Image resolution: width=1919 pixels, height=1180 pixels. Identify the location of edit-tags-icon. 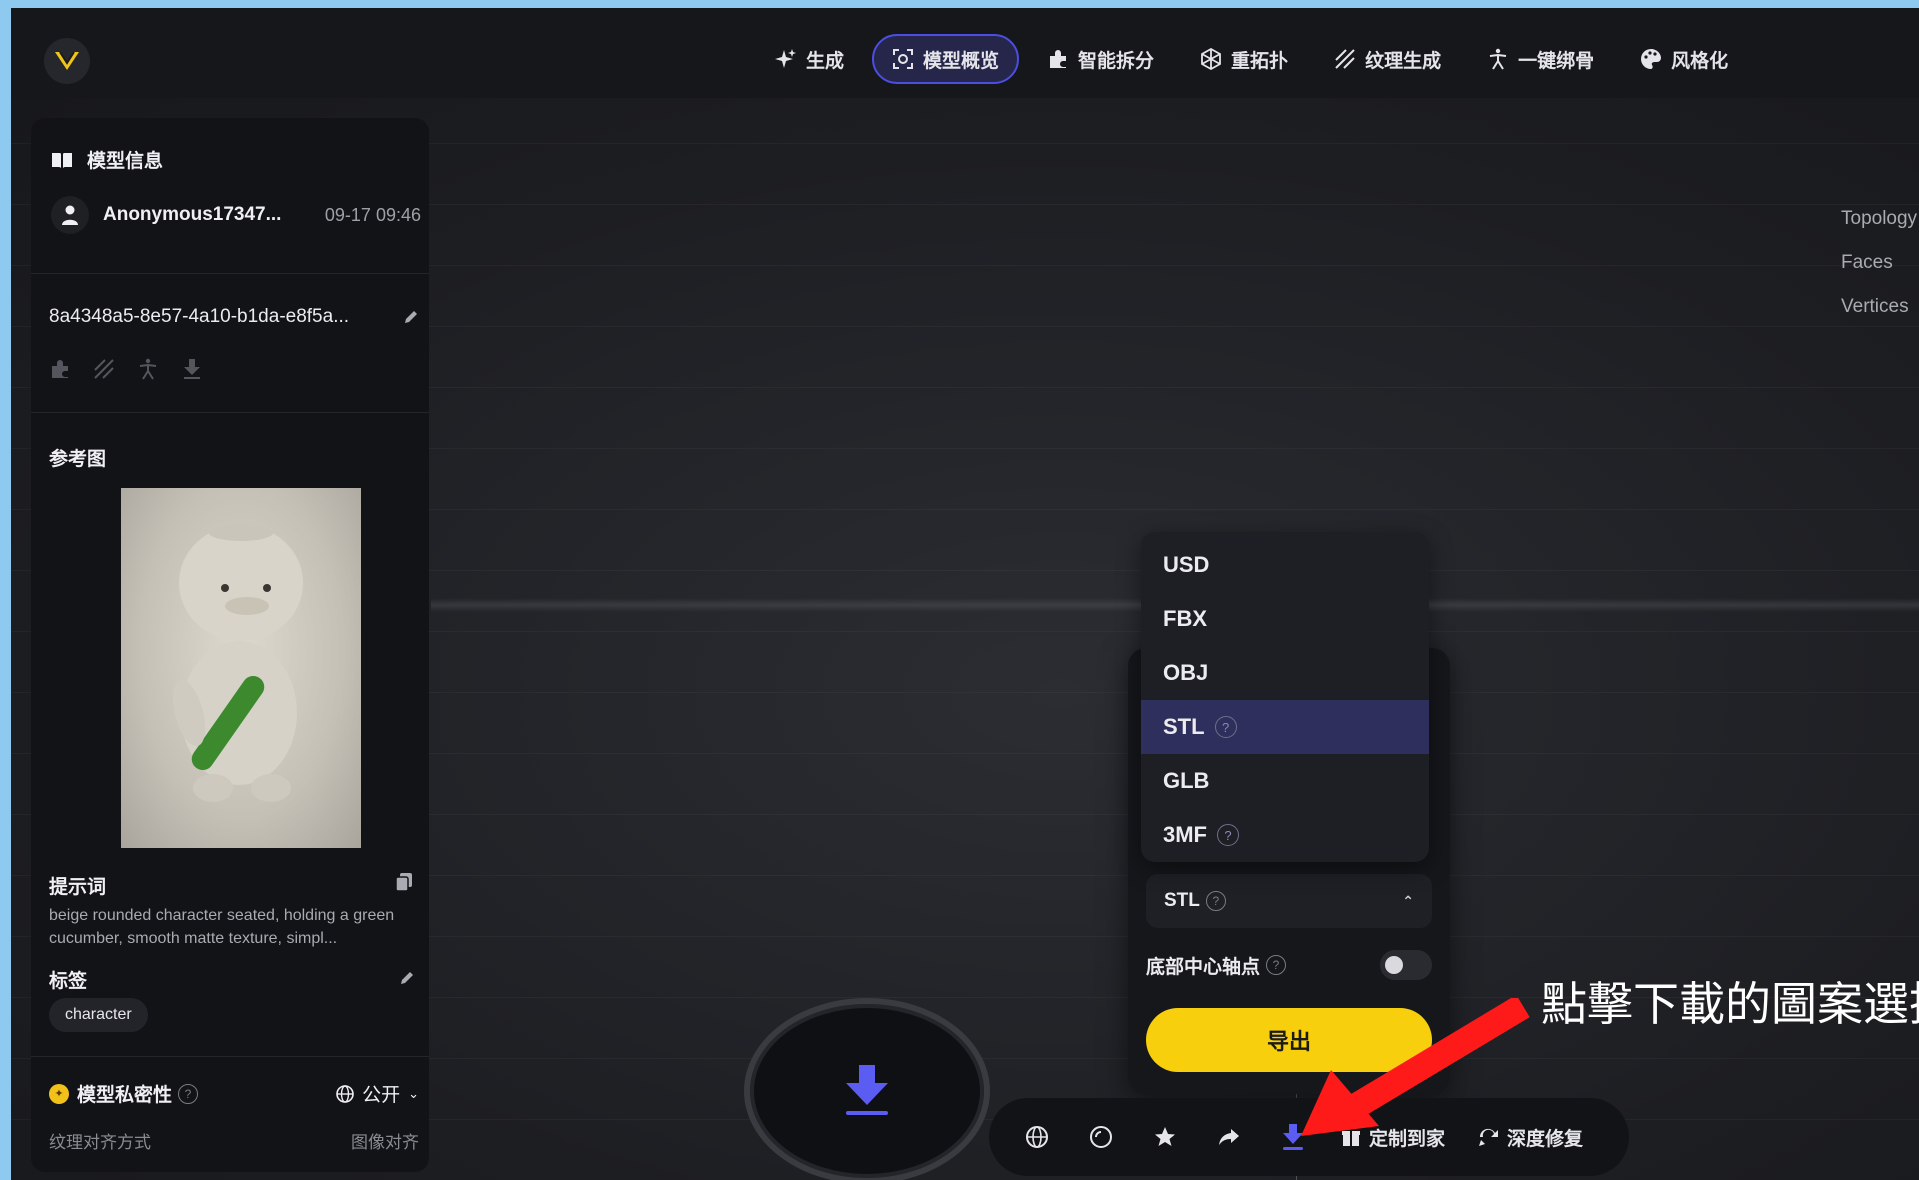
(407, 978).